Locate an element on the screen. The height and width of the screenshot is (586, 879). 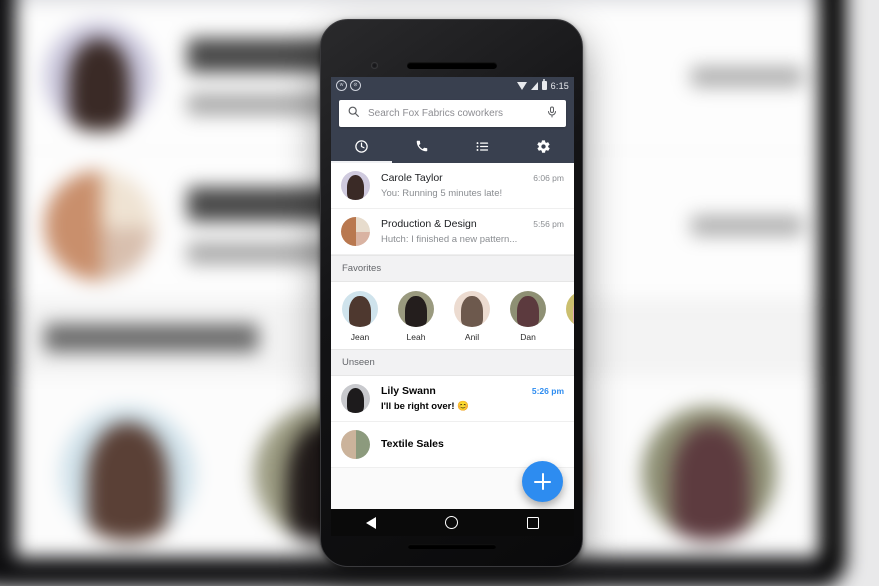
gear-icon is located at coordinates (543, 149).